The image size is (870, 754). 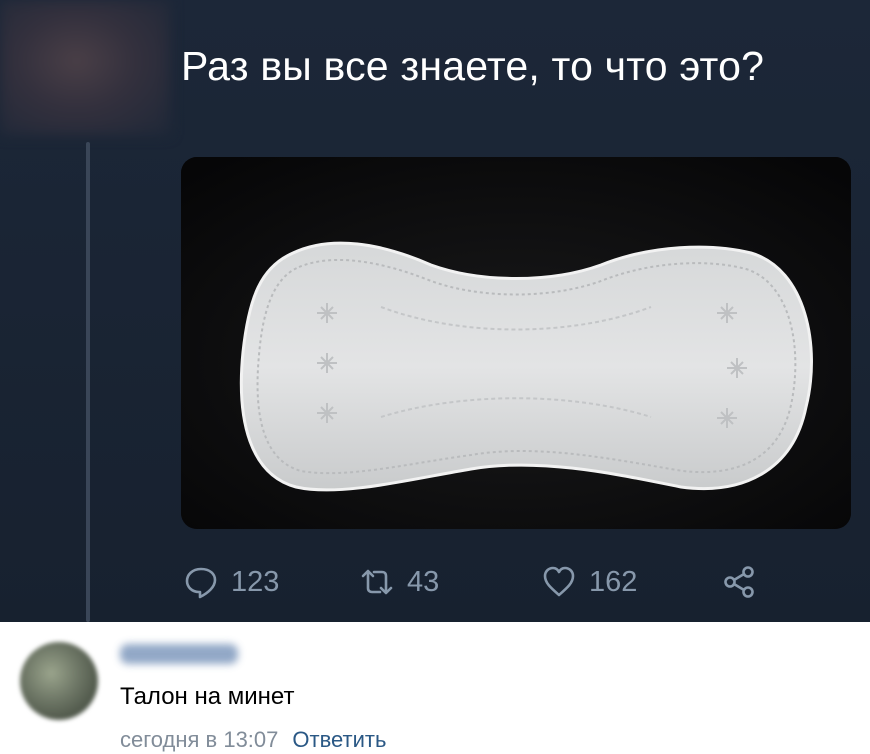 What do you see at coordinates (59, 681) in the screenshot?
I see `avatar` at bounding box center [59, 681].